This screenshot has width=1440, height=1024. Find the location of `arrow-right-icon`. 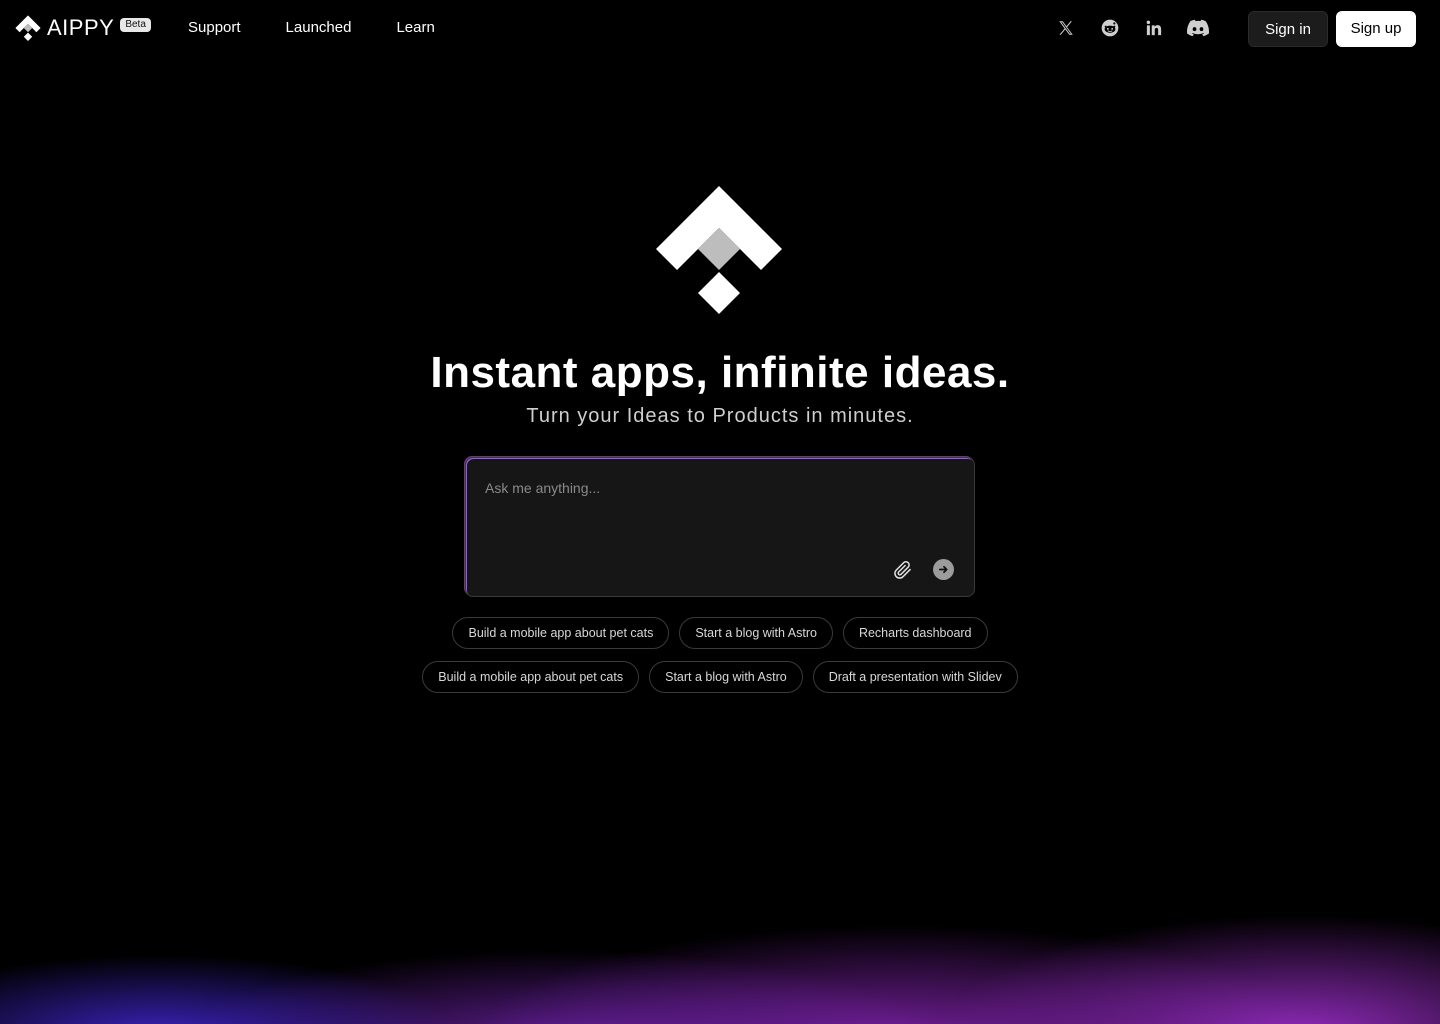

arrow-right-icon is located at coordinates (943, 569).